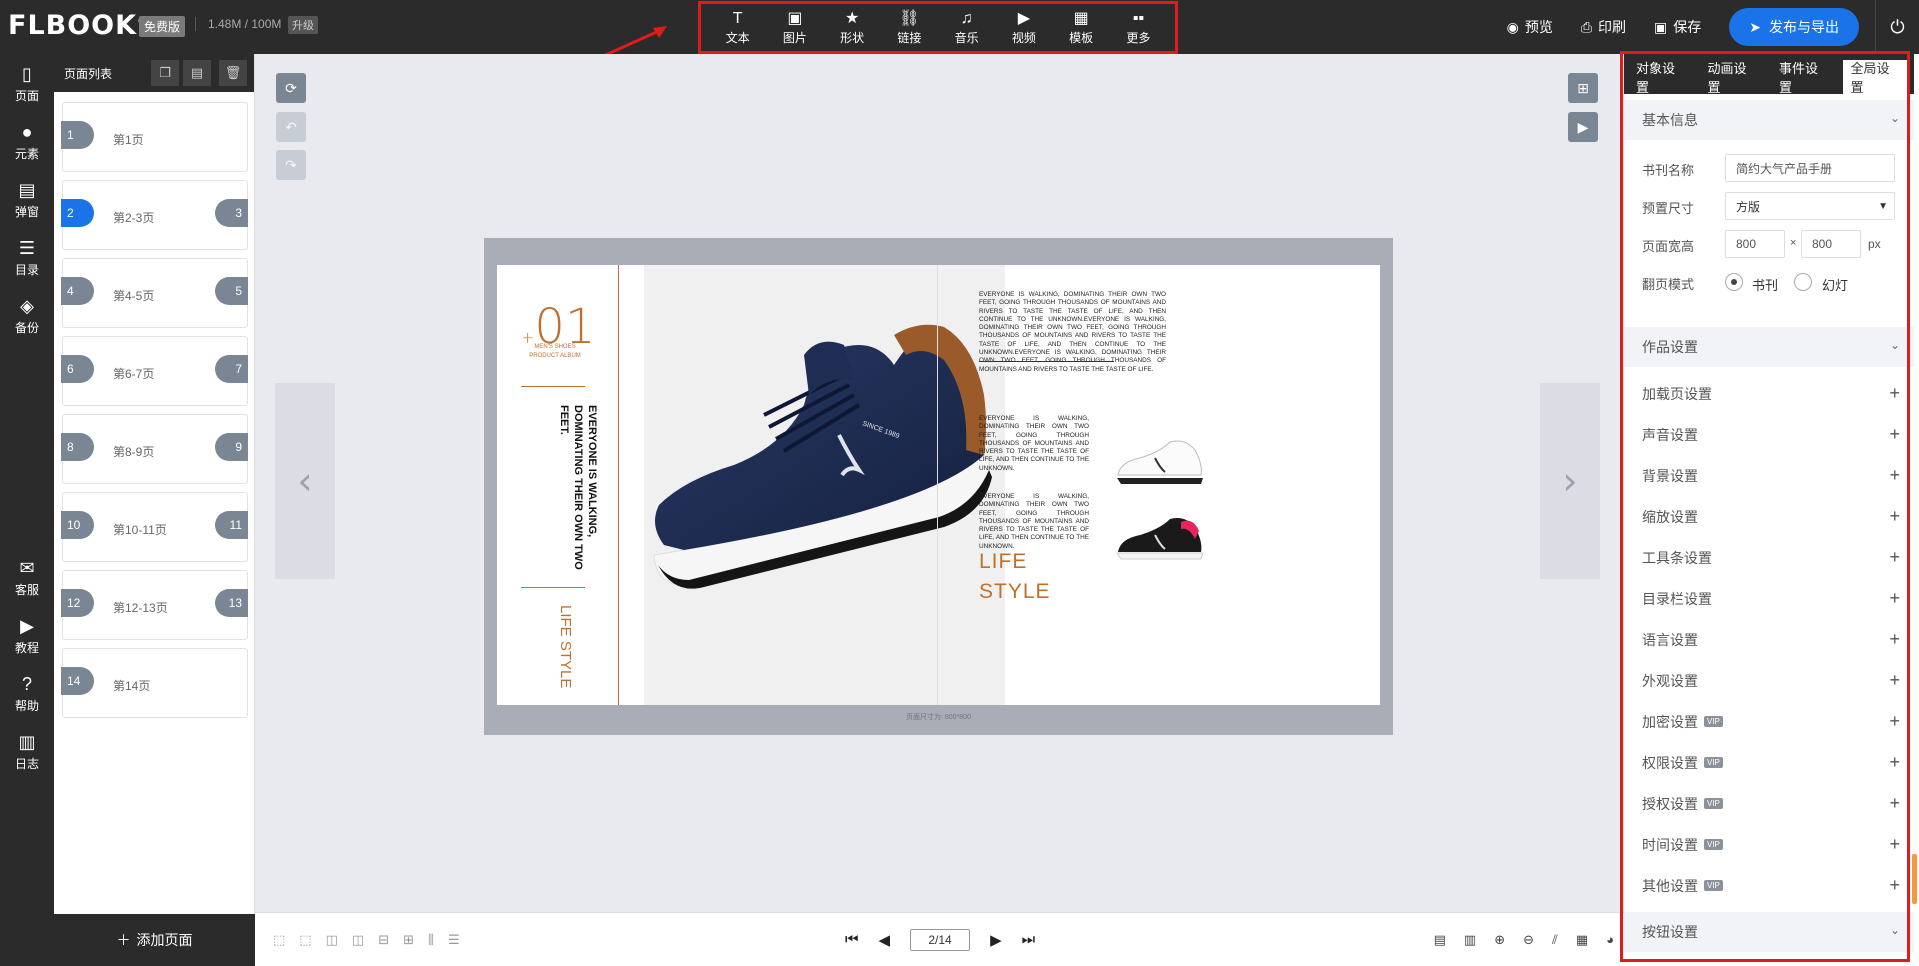  What do you see at coordinates (154, 449) in the screenshot?
I see `page-list-item: 8 9 第8-9页` at bounding box center [154, 449].